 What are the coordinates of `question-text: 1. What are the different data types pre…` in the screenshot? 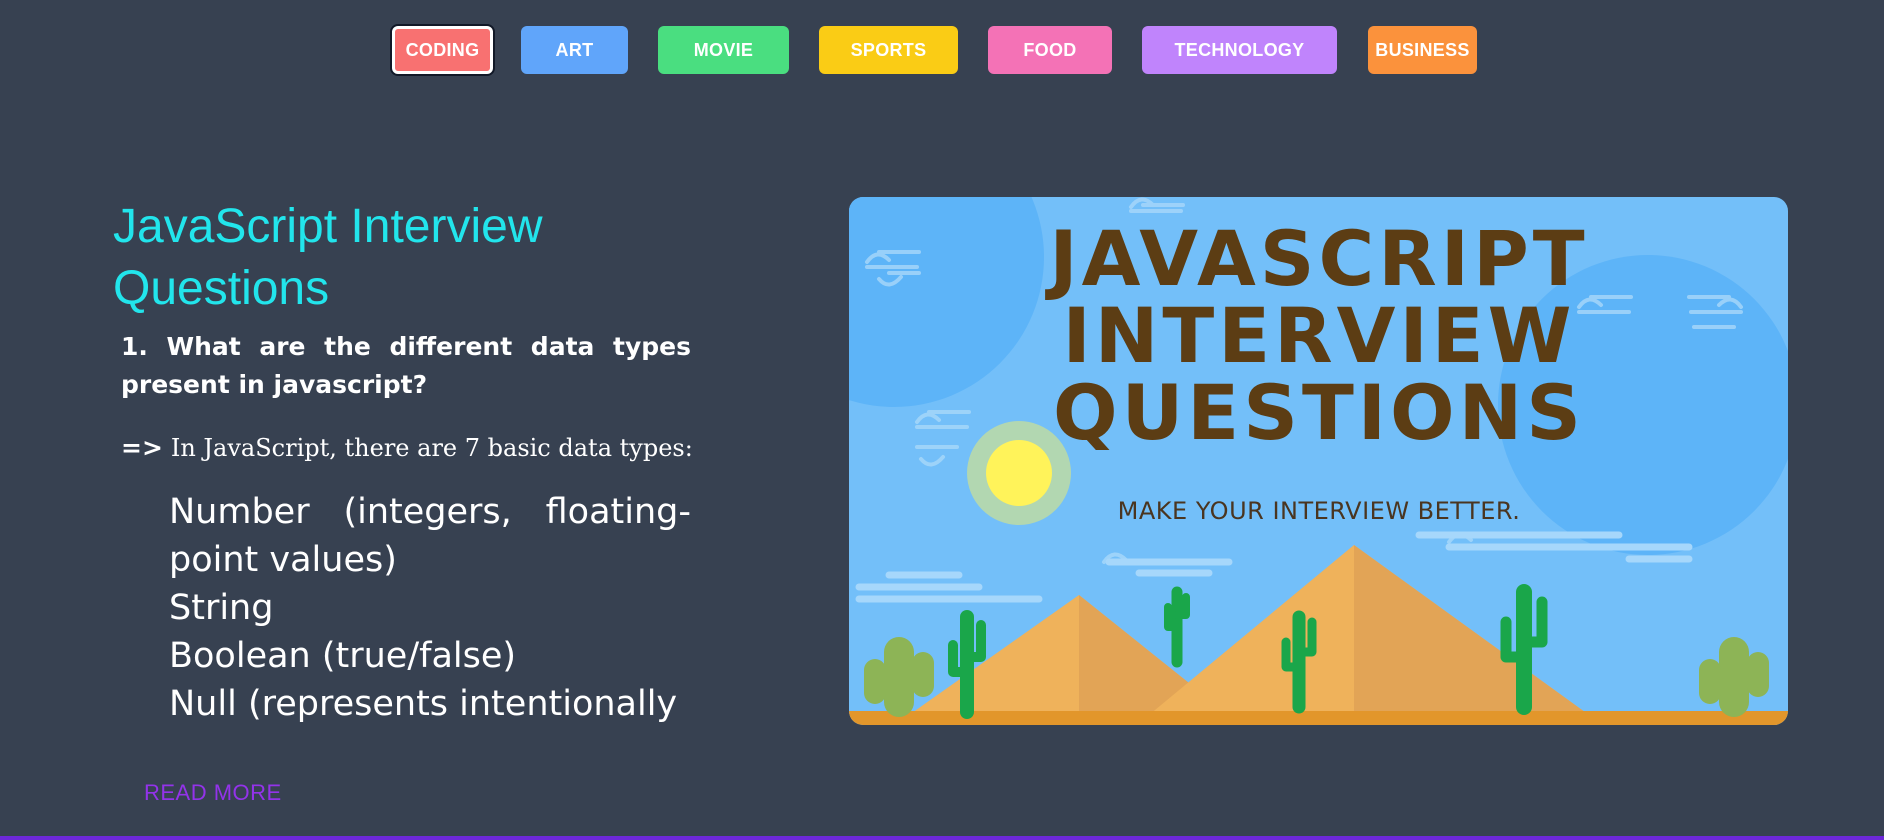 It's located at (406, 365).